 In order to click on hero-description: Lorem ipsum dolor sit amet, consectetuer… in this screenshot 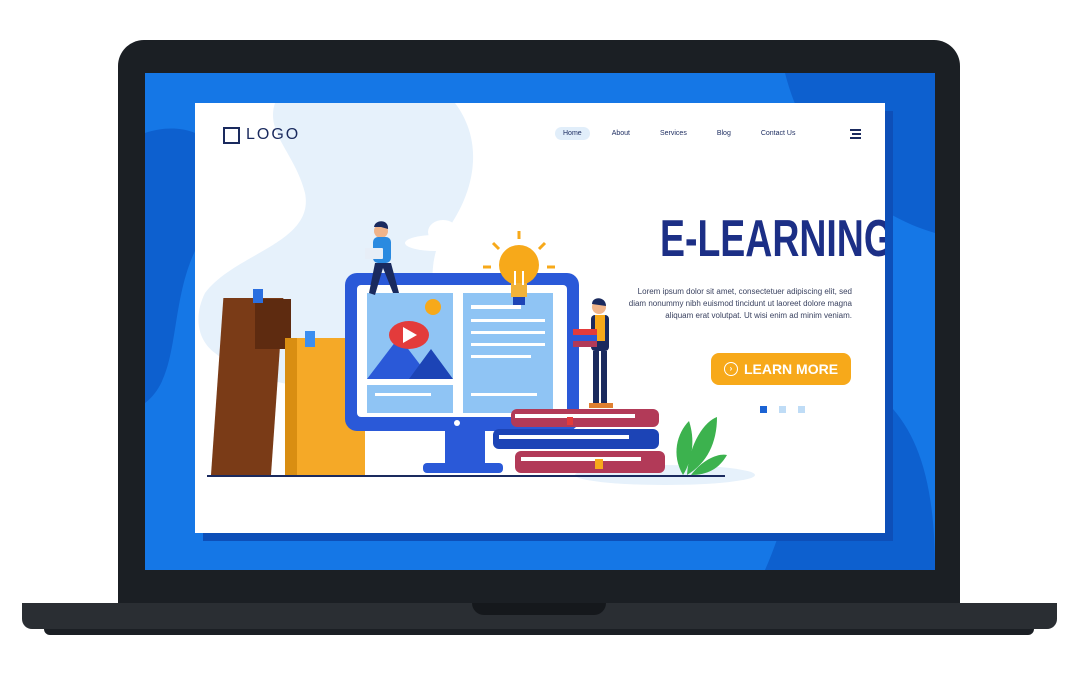, I will do `click(740, 303)`.